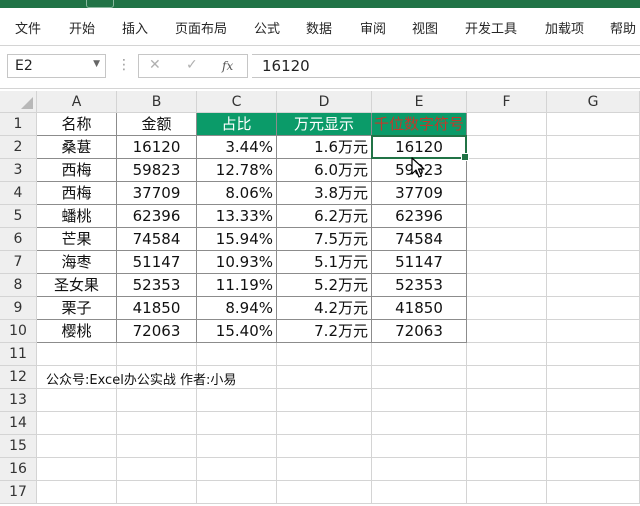  What do you see at coordinates (18, 285) in the screenshot?
I see `row-header: 8` at bounding box center [18, 285].